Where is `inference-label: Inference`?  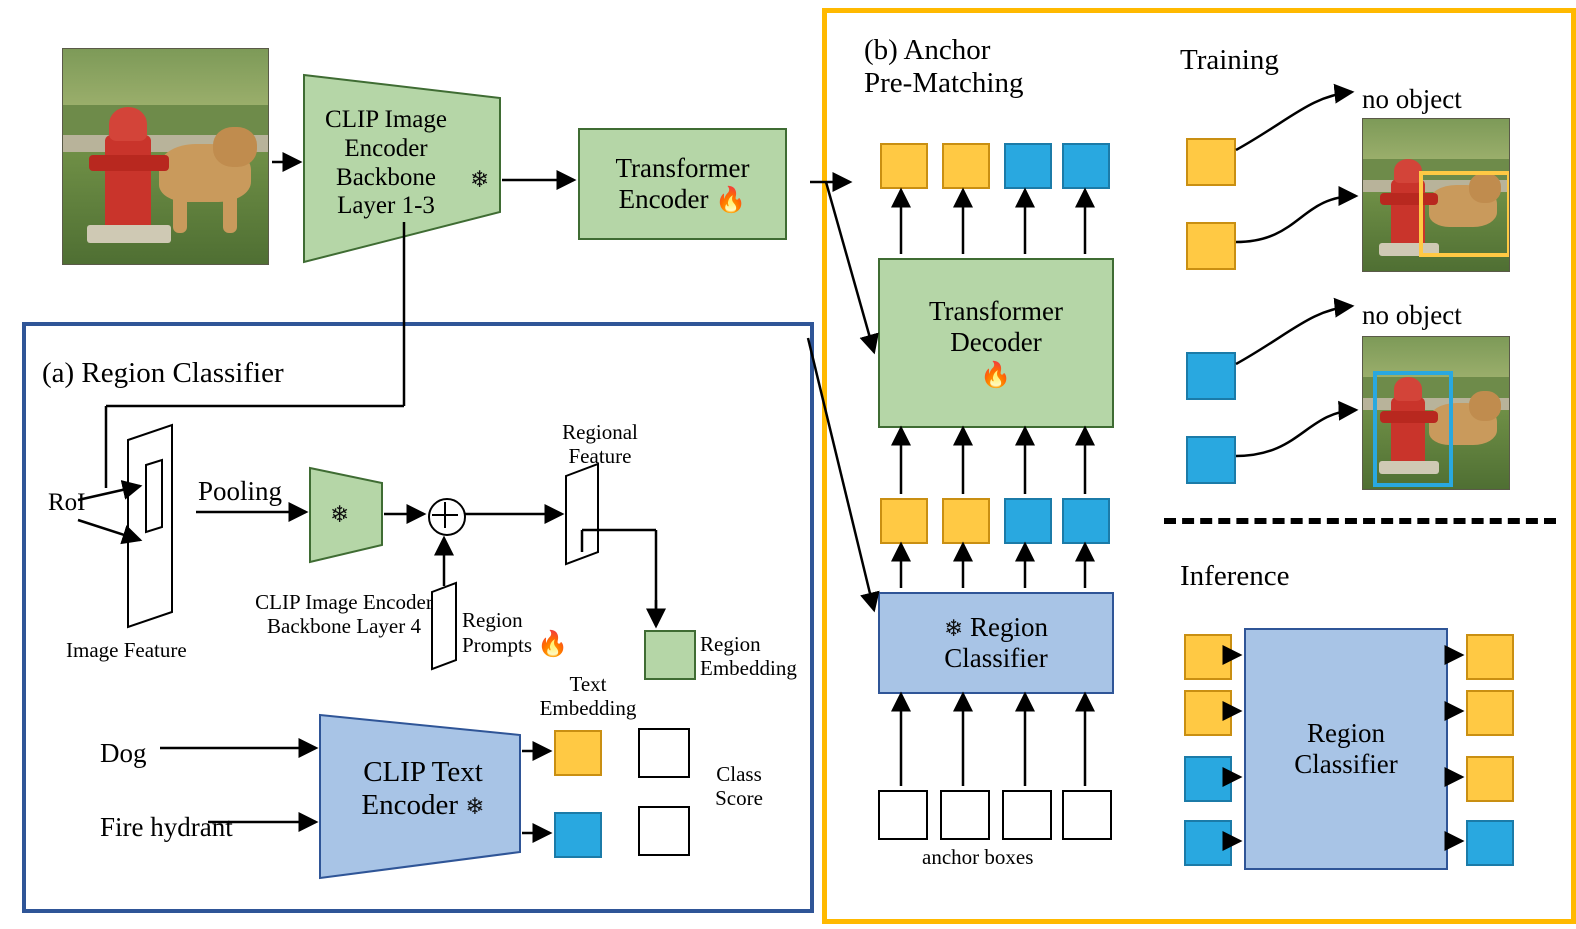 inference-label: Inference is located at coordinates (1235, 576).